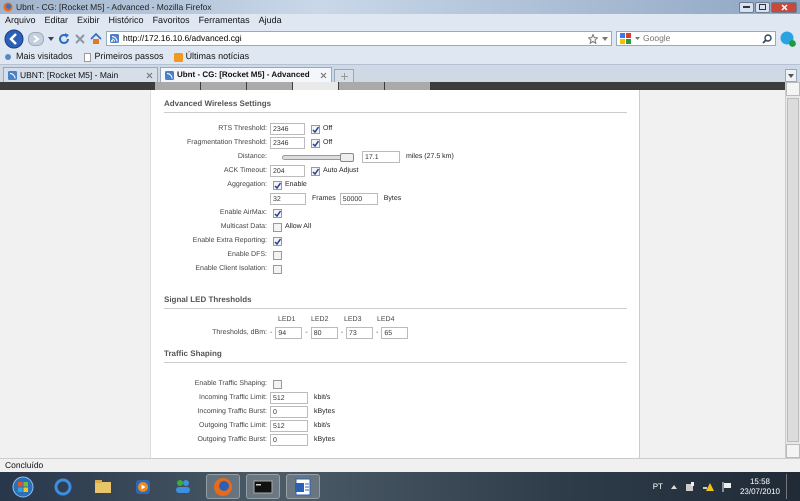 The image size is (800, 501). What do you see at coordinates (395, 105) in the screenshot?
I see `section-title: Advanced Wireless Settings` at bounding box center [395, 105].